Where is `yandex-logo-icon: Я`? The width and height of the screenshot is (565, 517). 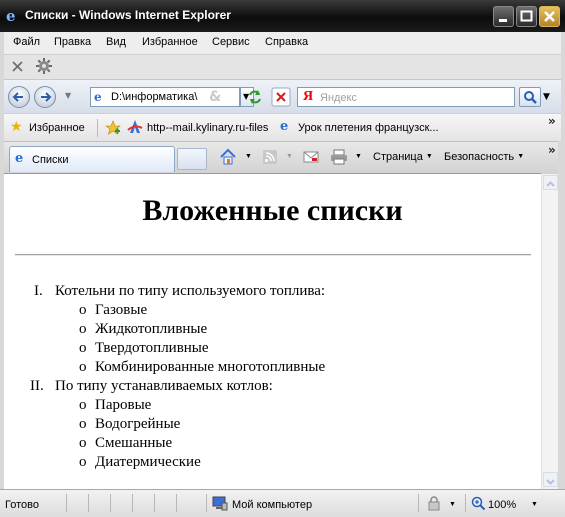 yandex-logo-icon: Я is located at coordinates (308, 96).